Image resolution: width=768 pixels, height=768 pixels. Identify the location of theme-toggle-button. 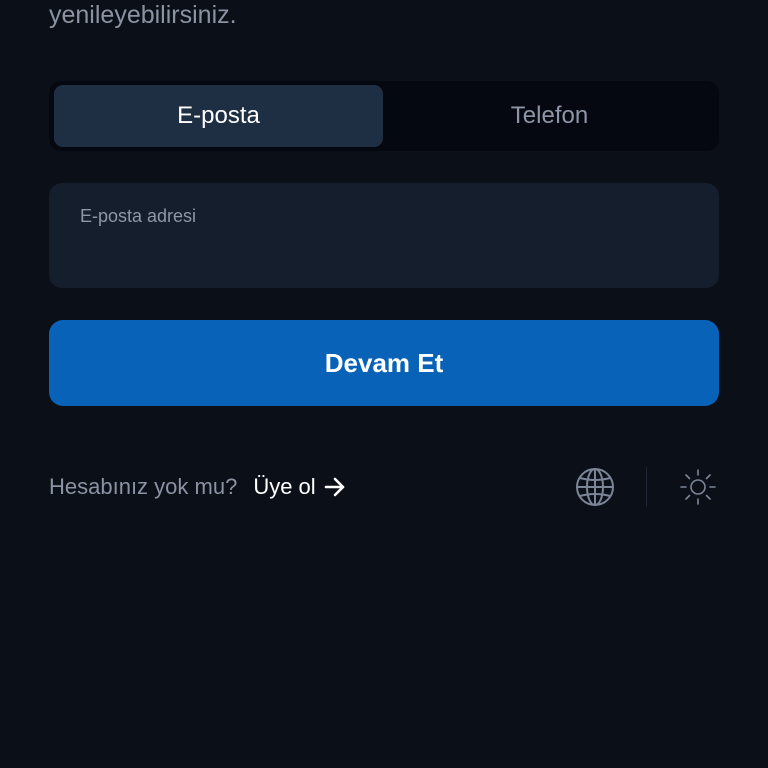
(698, 487).